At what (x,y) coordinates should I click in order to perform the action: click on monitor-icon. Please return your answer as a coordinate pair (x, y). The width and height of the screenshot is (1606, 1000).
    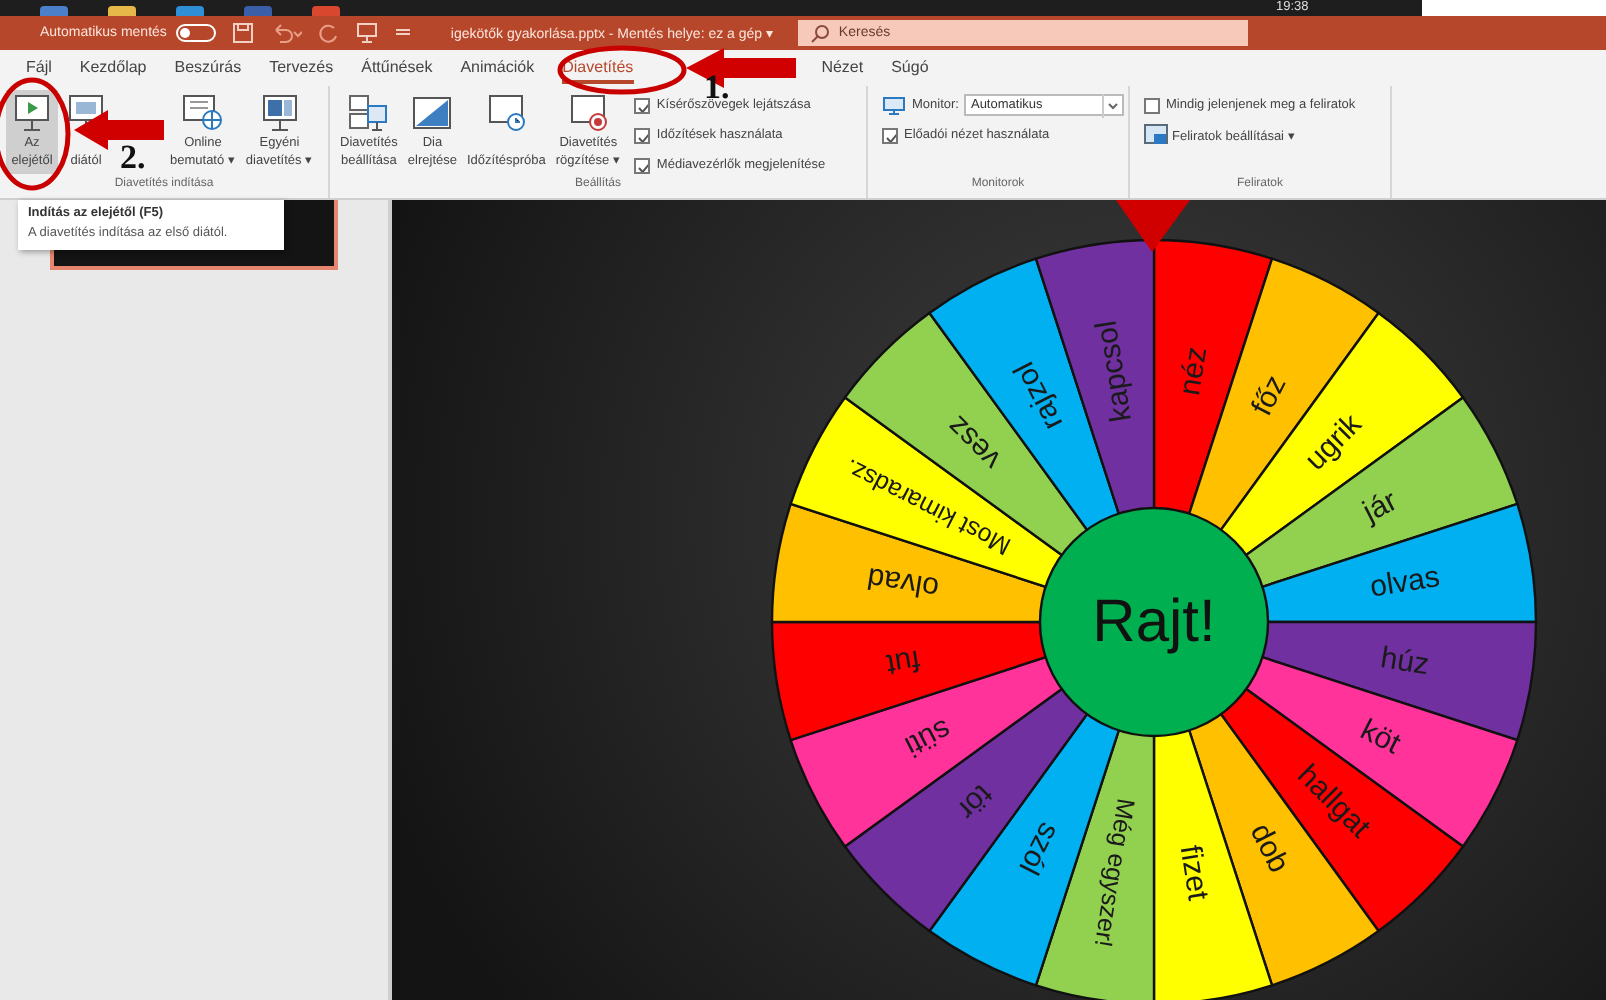
    Looking at the image, I should click on (894, 105).